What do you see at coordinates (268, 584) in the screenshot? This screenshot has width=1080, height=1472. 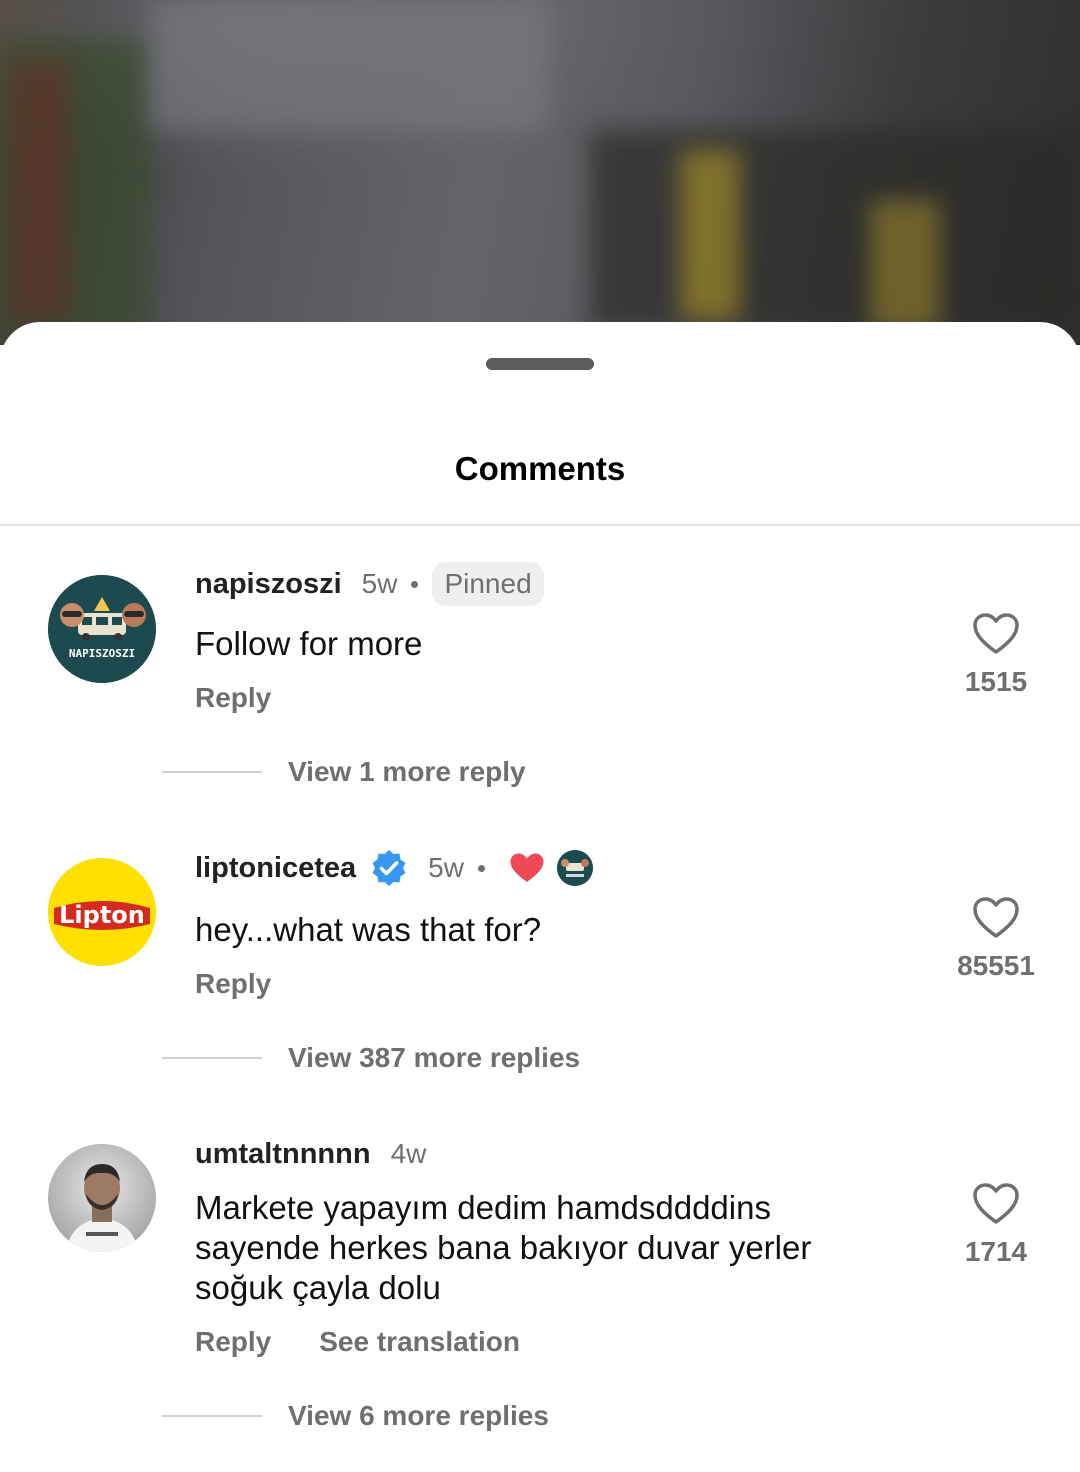 I see `username: napiszoszi` at bounding box center [268, 584].